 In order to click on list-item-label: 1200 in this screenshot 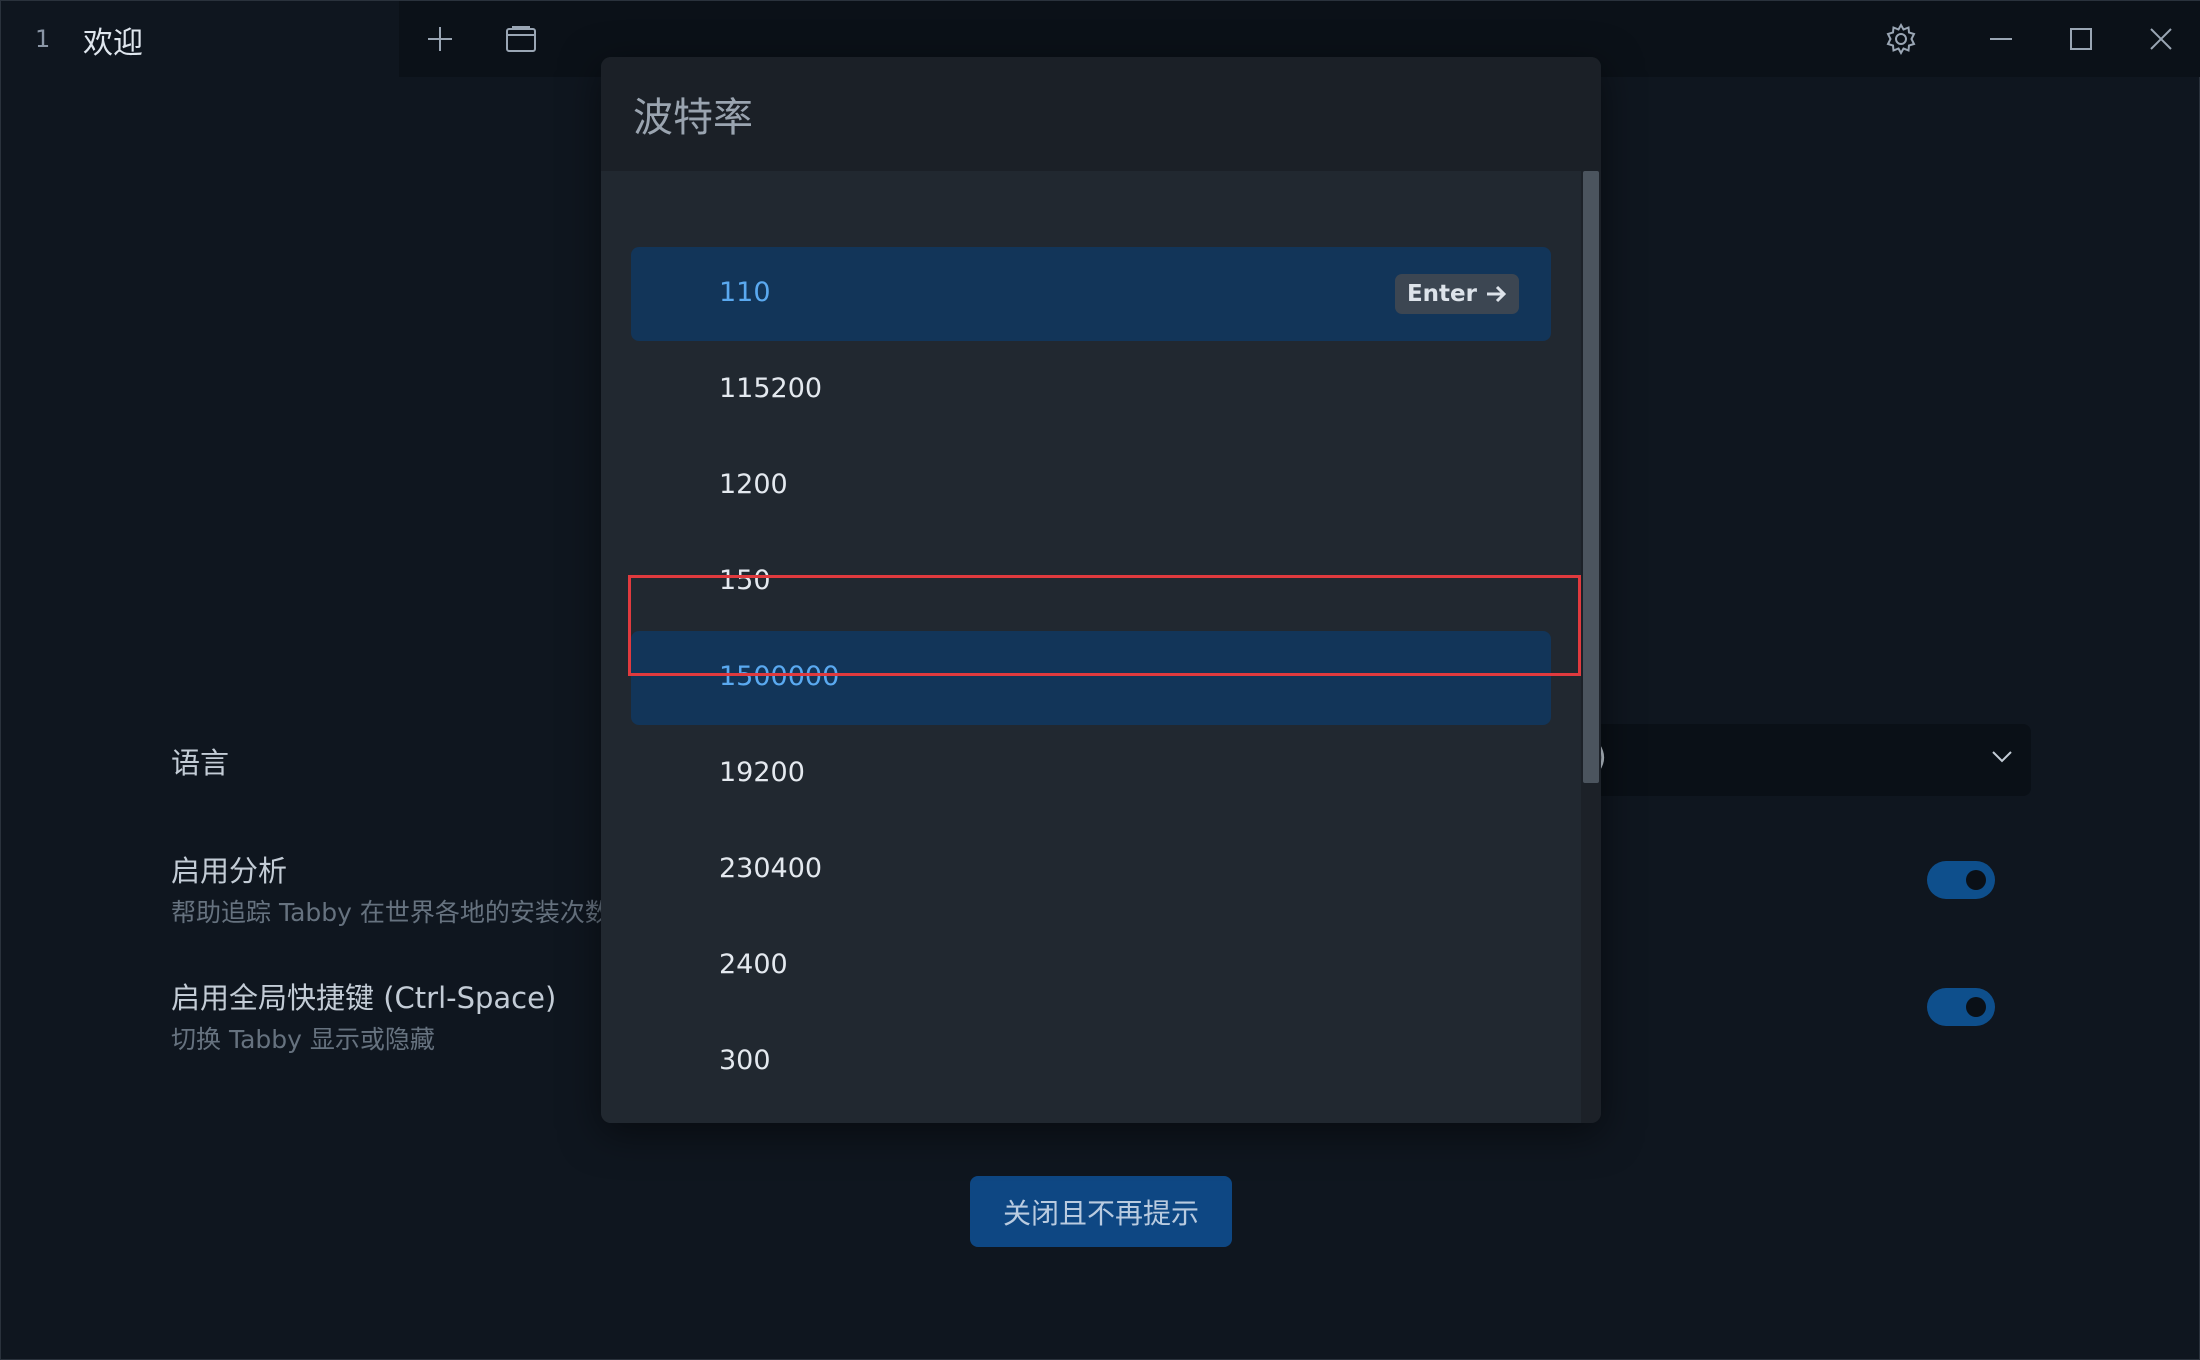, I will do `click(753, 484)`.